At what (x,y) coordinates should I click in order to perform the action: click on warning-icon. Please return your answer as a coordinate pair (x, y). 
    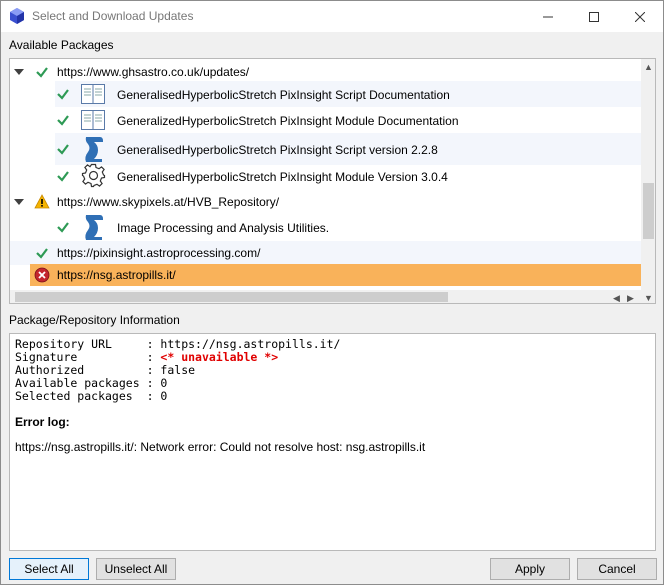
    Looking at the image, I should click on (42, 201).